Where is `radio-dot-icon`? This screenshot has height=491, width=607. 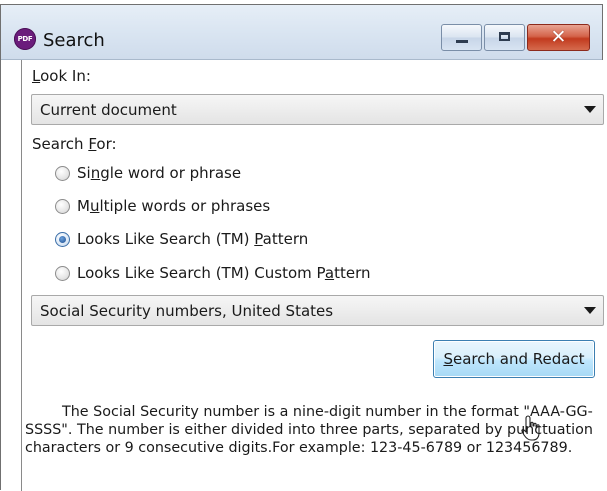 radio-dot-icon is located at coordinates (62, 239).